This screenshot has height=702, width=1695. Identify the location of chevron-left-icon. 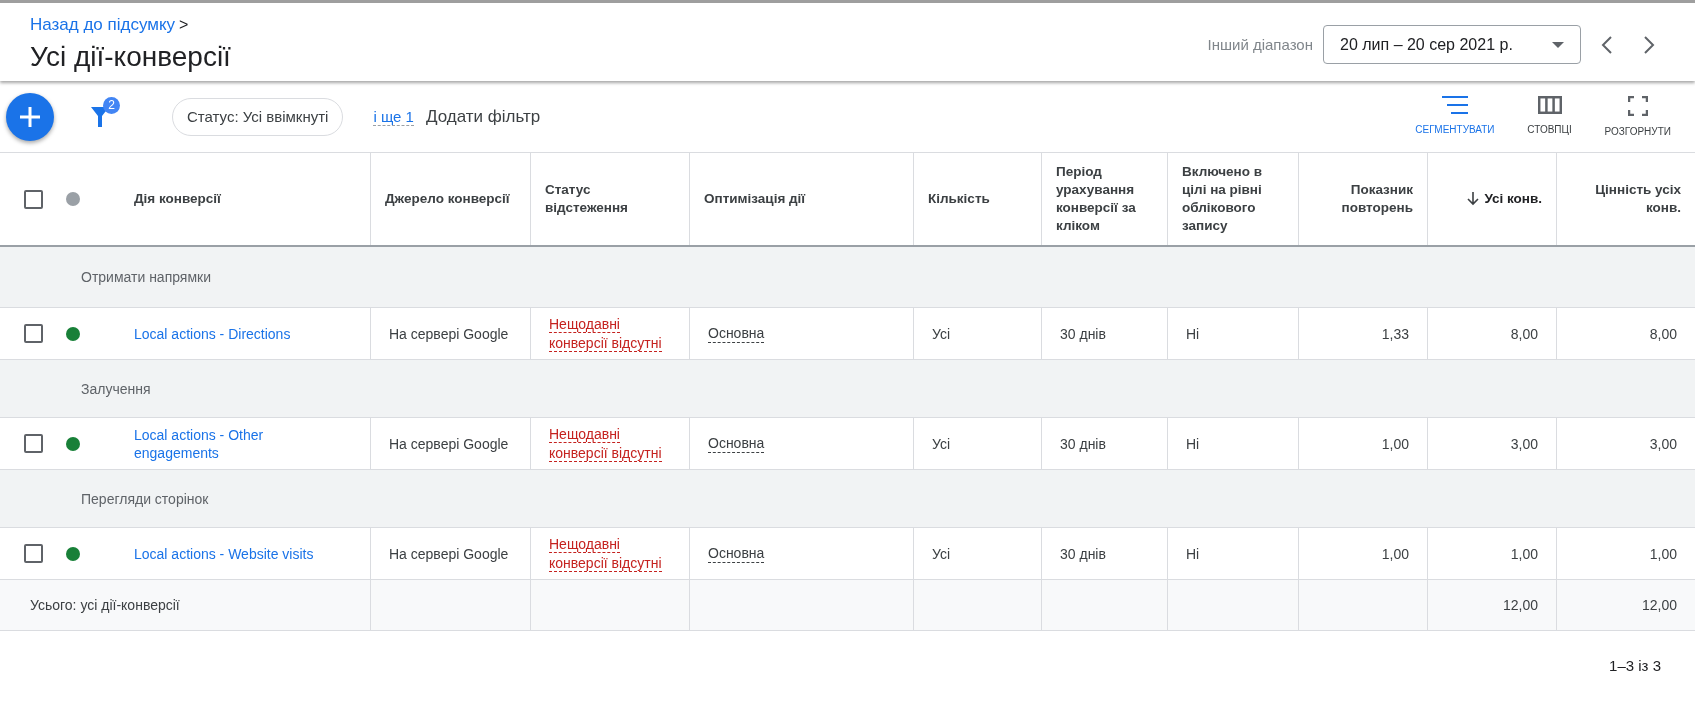
(1607, 44).